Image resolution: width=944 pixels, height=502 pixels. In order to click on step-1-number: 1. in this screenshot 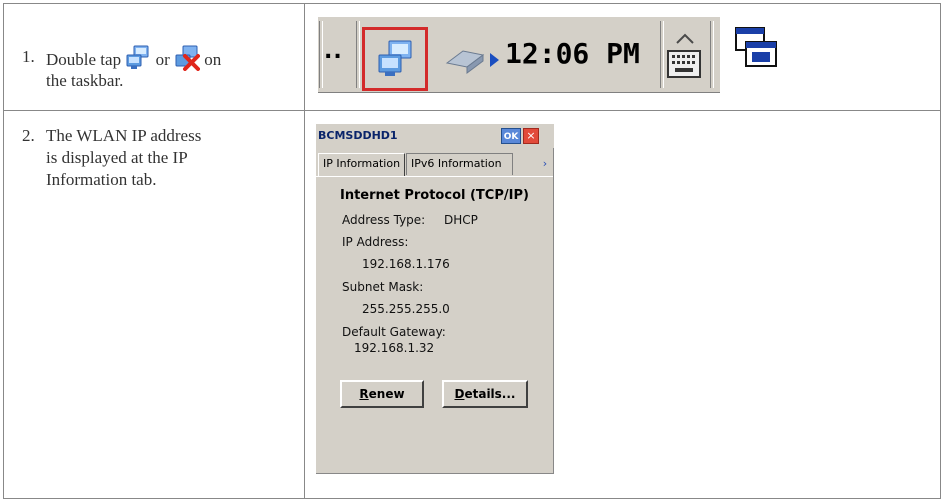, I will do `click(28, 56)`.